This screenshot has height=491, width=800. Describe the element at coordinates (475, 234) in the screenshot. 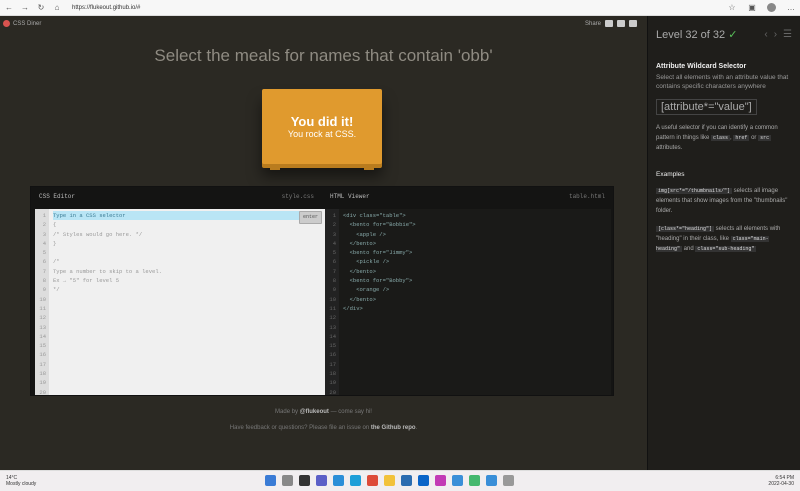

I see `html-line: <apple />` at that location.